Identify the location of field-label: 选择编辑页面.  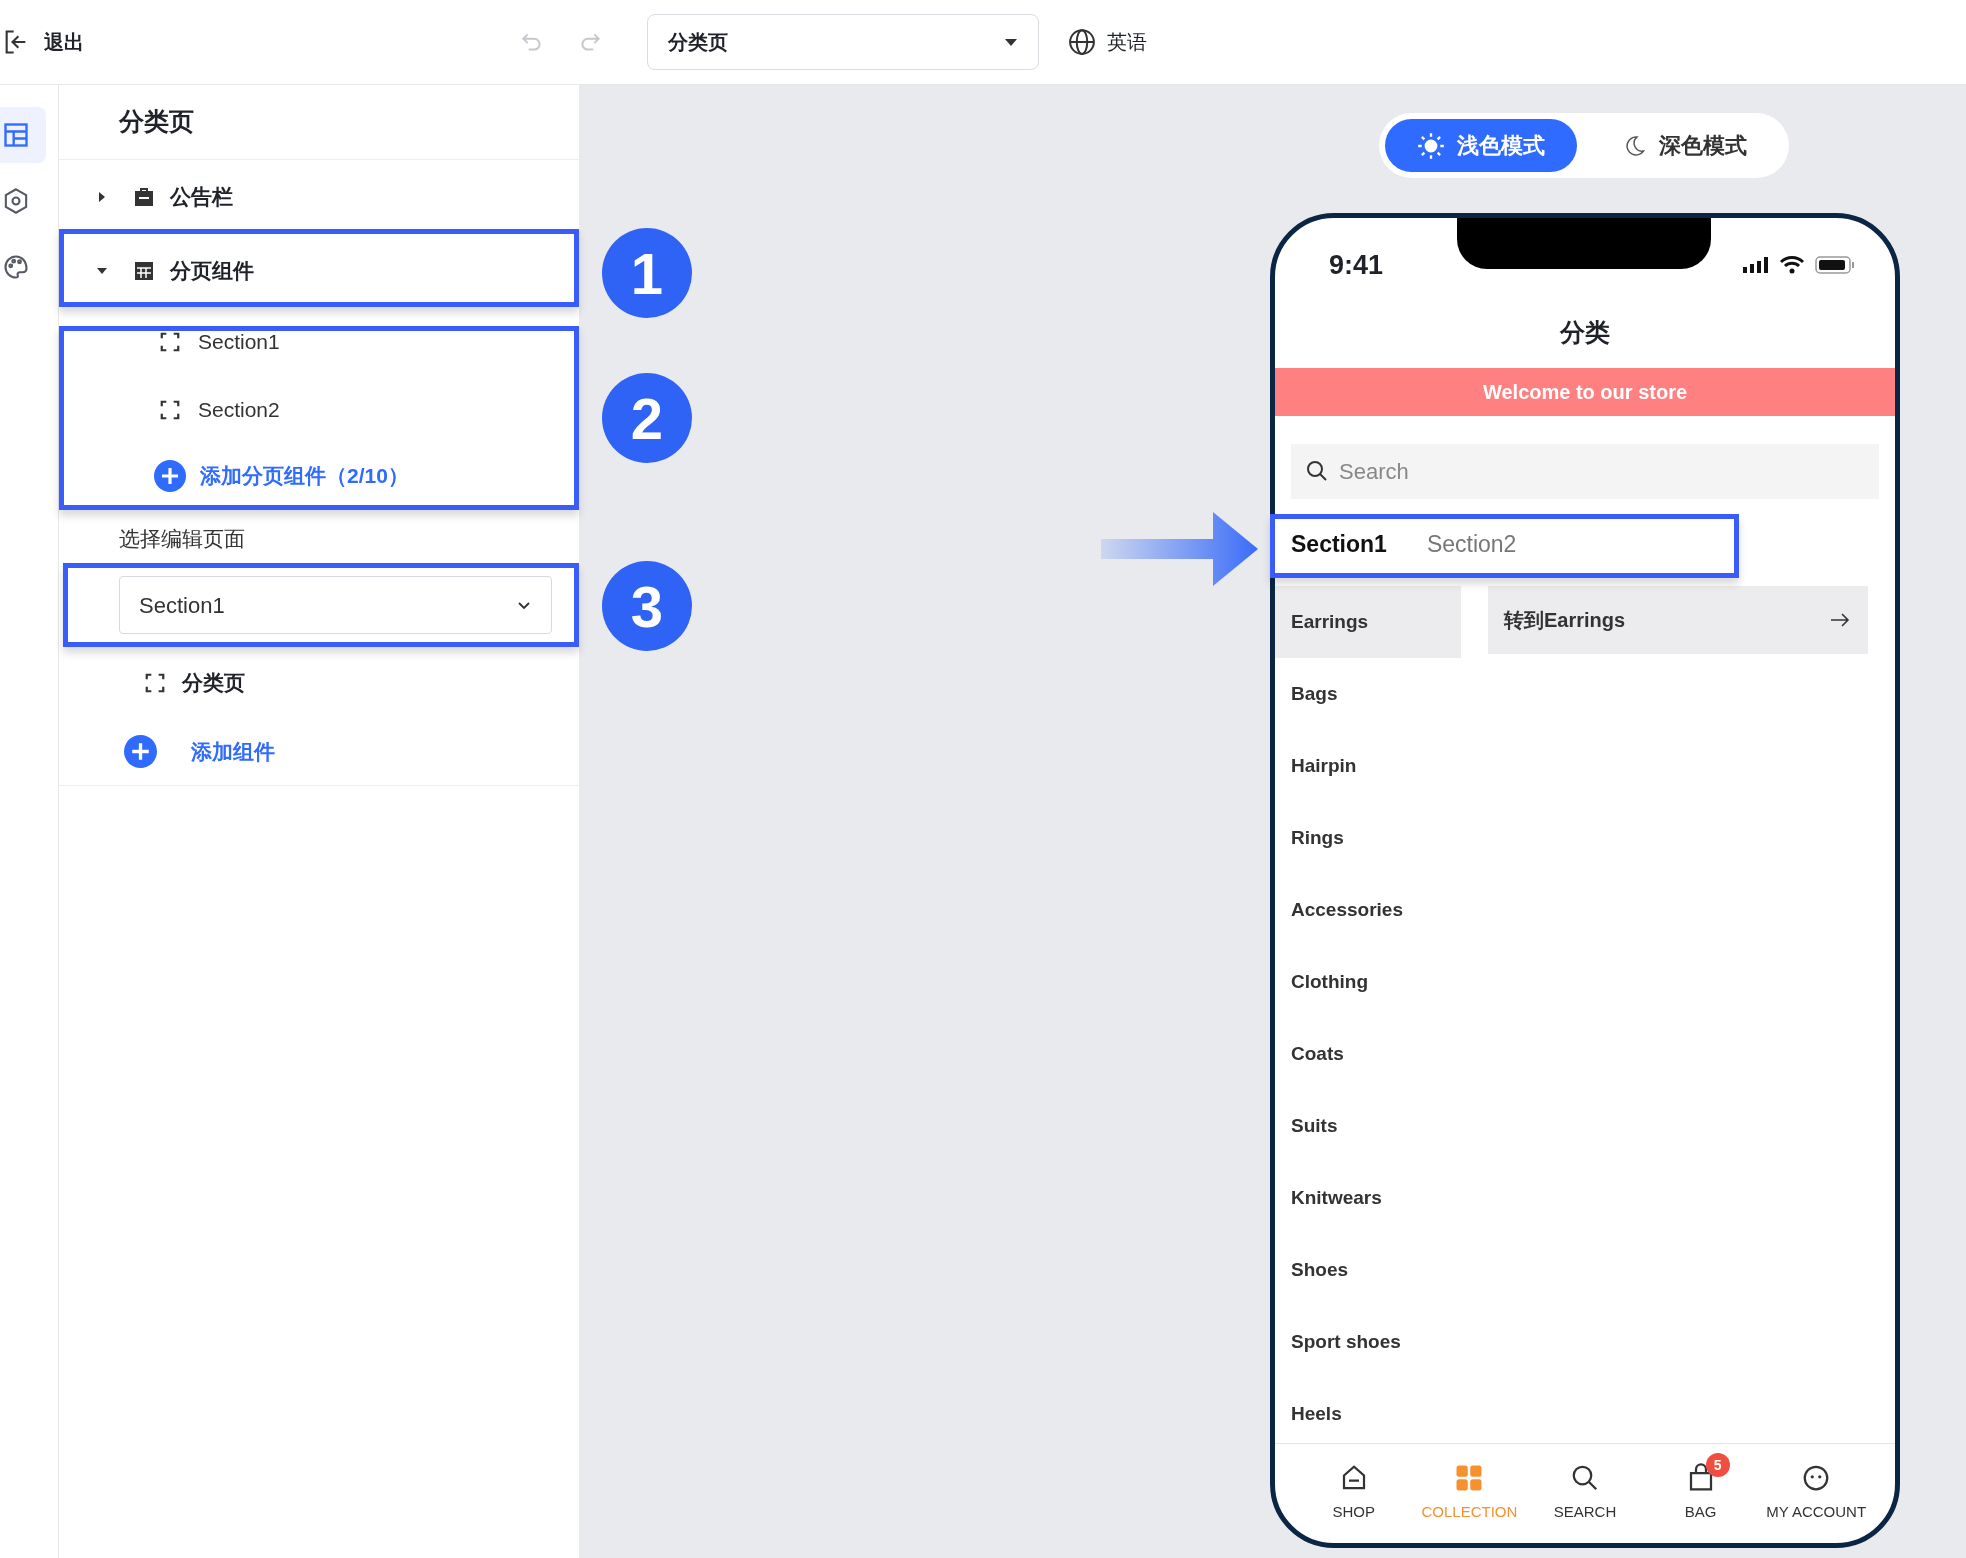
(182, 538).